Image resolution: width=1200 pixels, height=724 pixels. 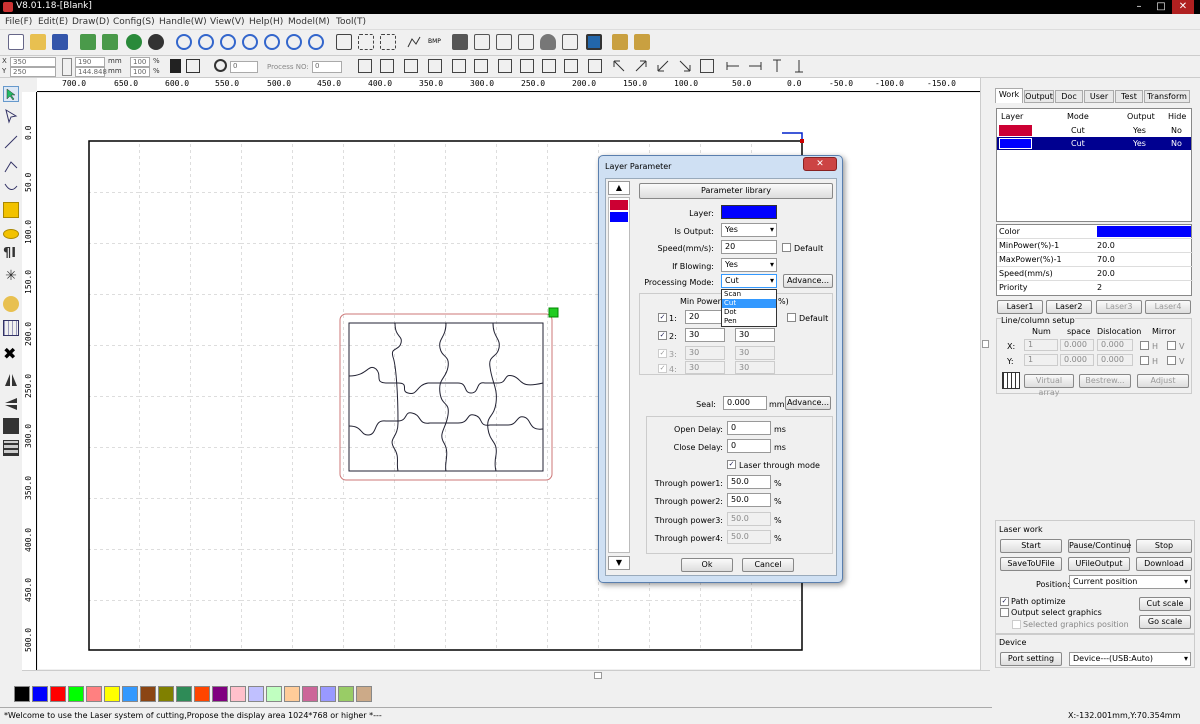 What do you see at coordinates (736, 191) in the screenshot?
I see `parameter-library-button: Parameter library` at bounding box center [736, 191].